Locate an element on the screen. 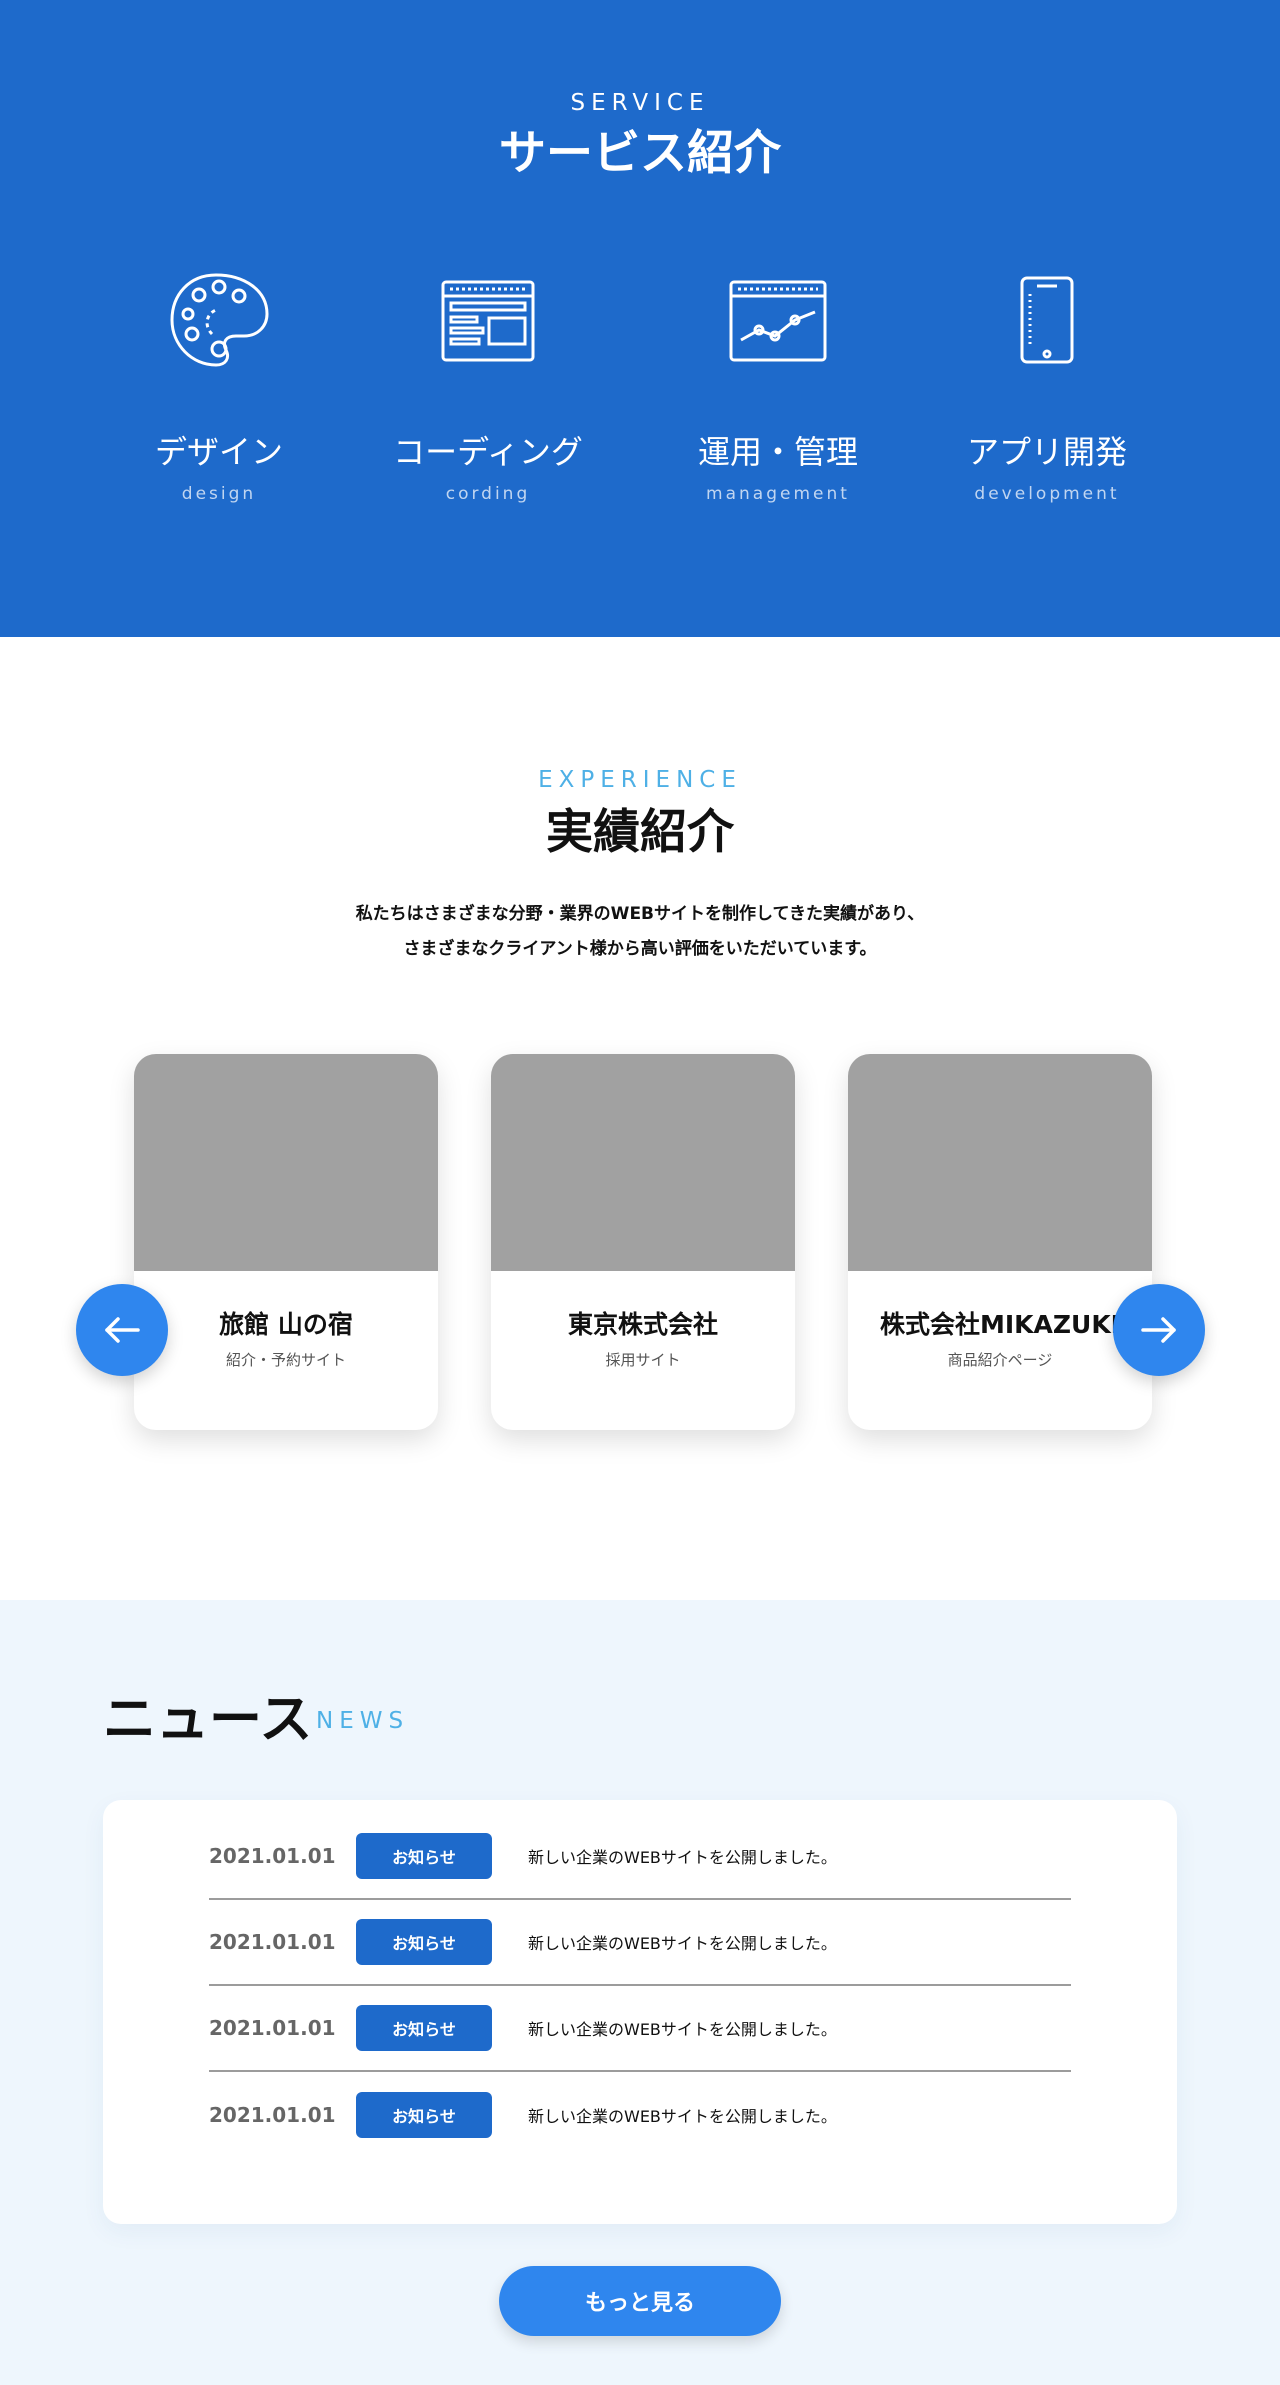  service-title: サービス紹介 is located at coordinates (640, 153).